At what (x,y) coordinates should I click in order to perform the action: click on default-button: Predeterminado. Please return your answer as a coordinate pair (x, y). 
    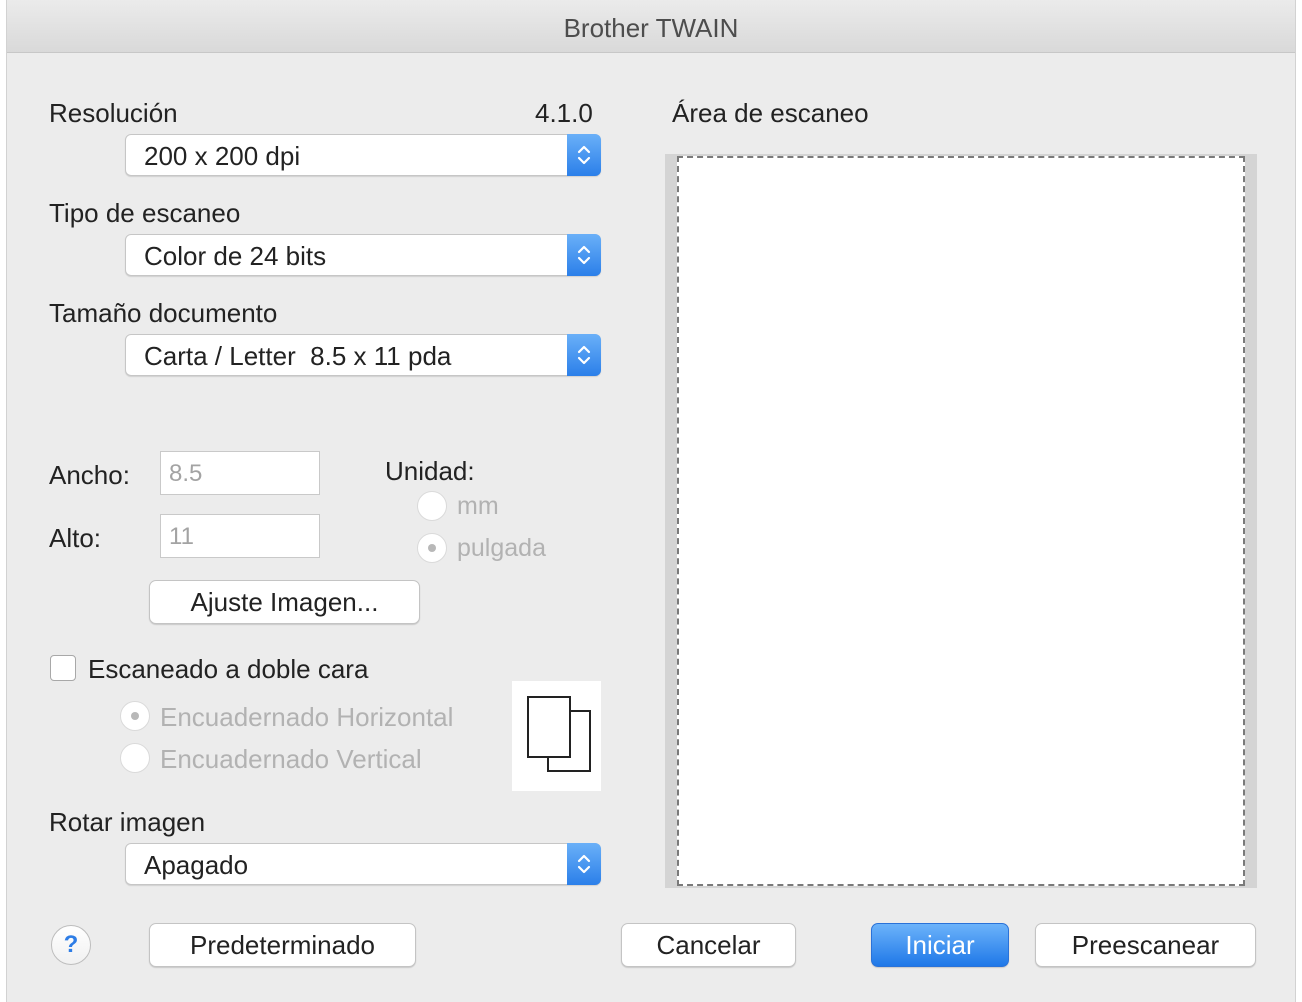
    Looking at the image, I should click on (282, 945).